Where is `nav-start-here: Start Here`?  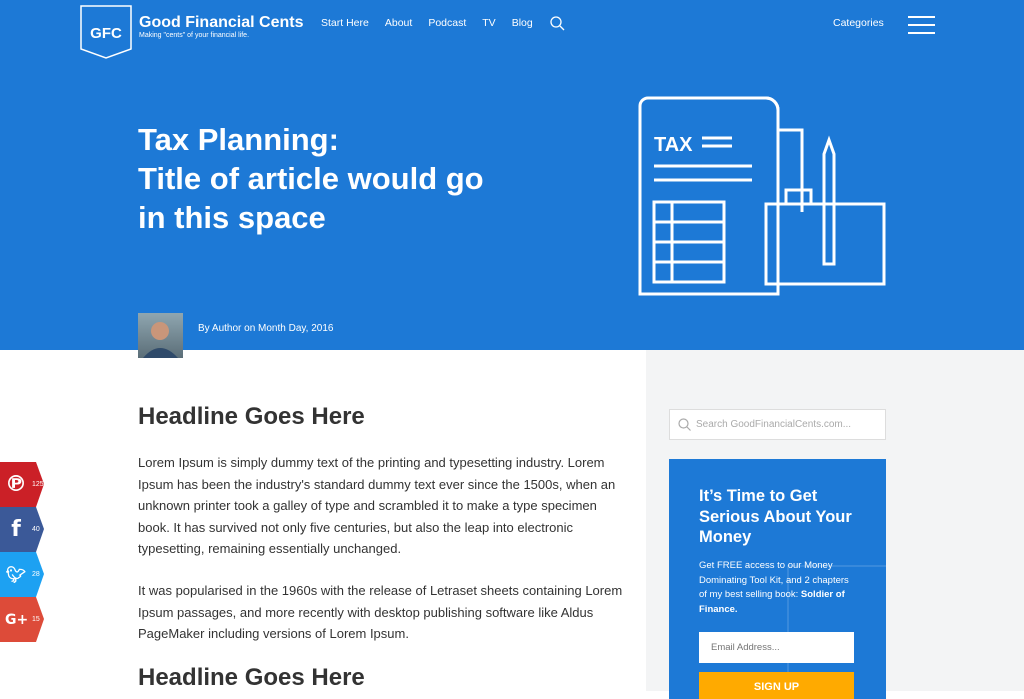
nav-start-here: Start Here is located at coordinates (345, 23).